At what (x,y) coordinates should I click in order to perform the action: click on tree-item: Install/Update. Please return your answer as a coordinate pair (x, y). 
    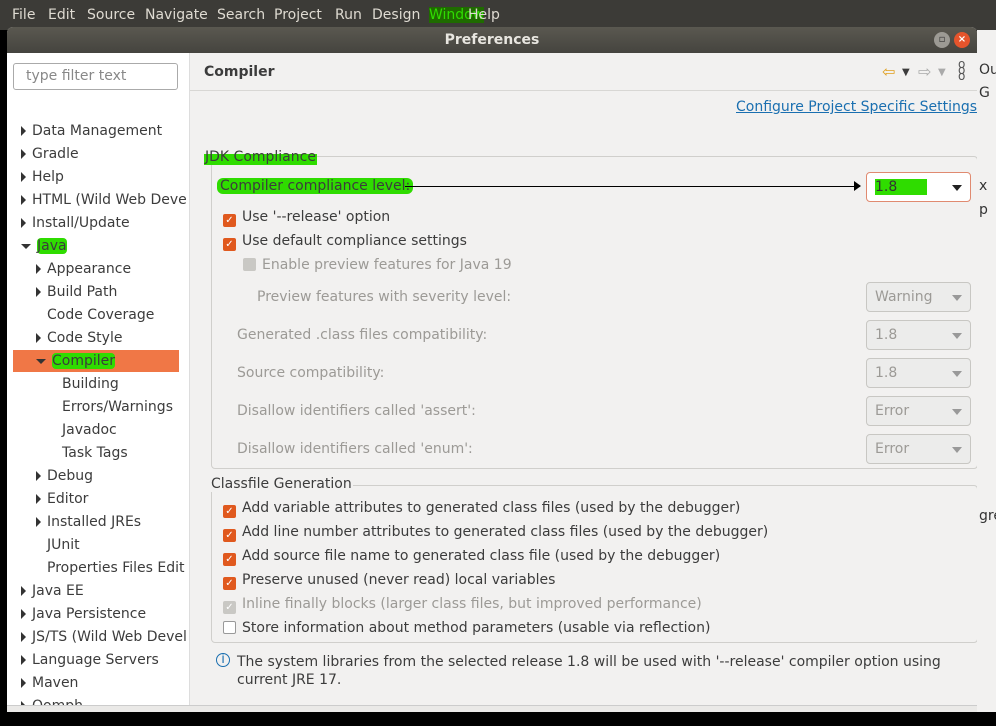
    Looking at the image, I should click on (68, 223).